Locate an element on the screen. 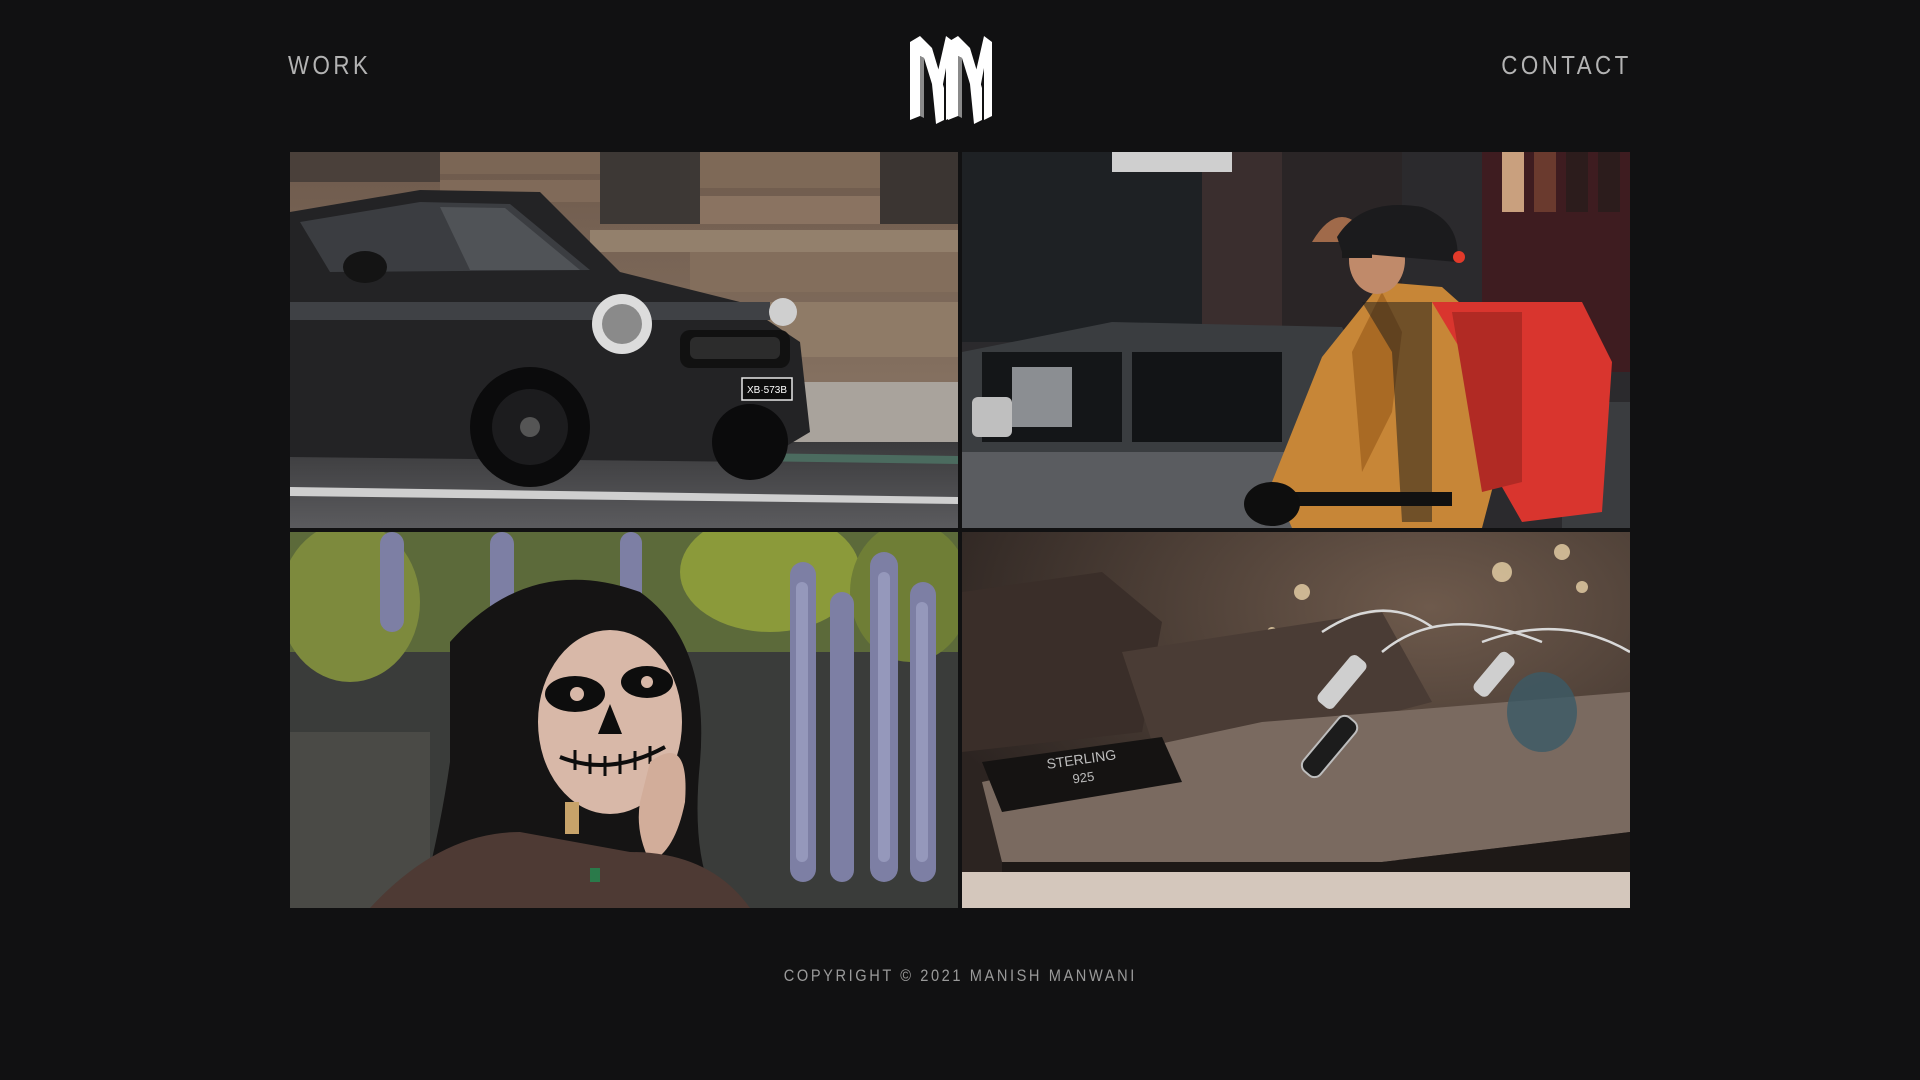  copyright-text: COPYRIGHT © 2021 MANISH MANWANI is located at coordinates (960, 975).